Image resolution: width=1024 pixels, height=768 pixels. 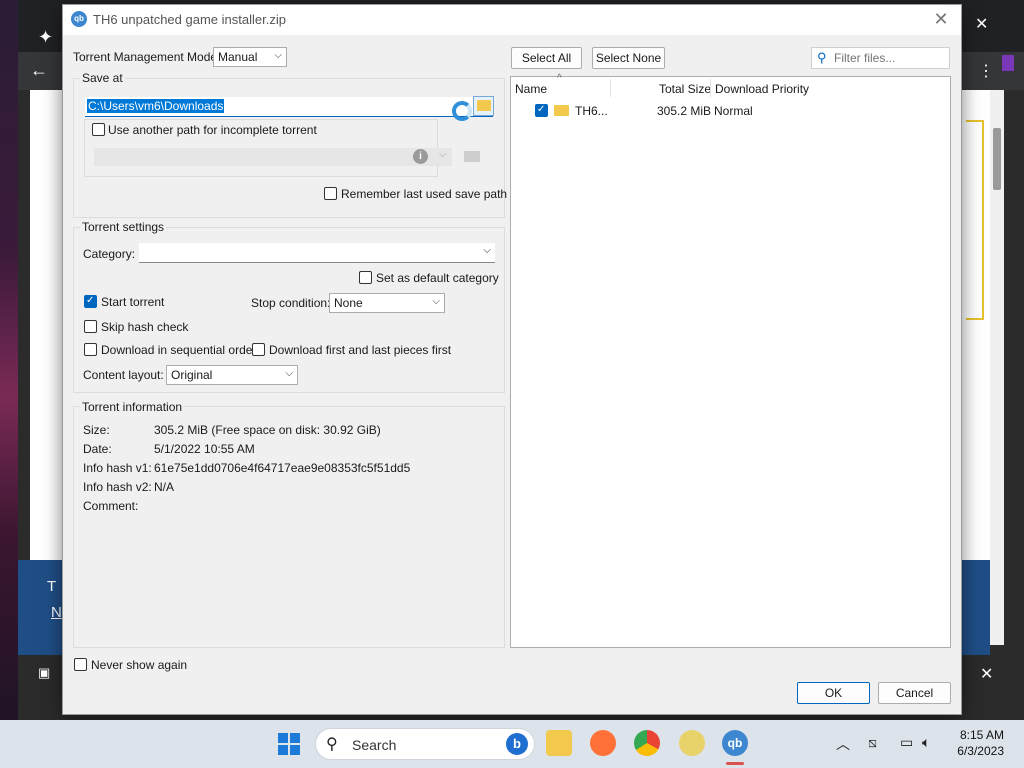 I want to click on chevron-up-icon: ︿, so click(x=843, y=744).